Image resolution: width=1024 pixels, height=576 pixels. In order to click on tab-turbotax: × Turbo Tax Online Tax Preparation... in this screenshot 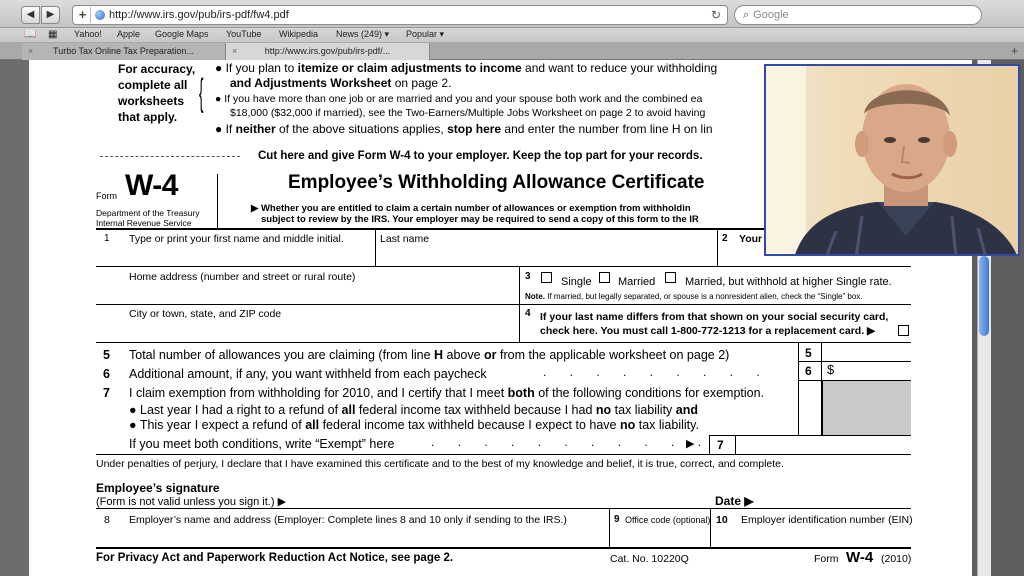, I will do `click(124, 51)`.